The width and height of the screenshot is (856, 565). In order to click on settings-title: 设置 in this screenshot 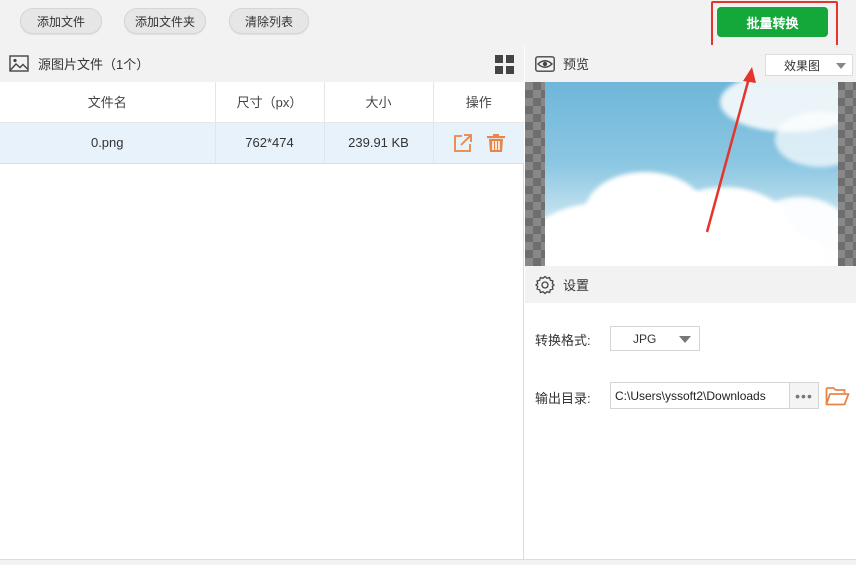, I will do `click(576, 285)`.